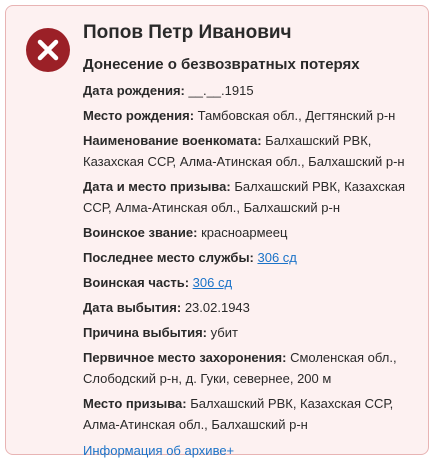 This screenshot has height=465, width=436. I want to click on field-value: красноармеец, so click(244, 232).